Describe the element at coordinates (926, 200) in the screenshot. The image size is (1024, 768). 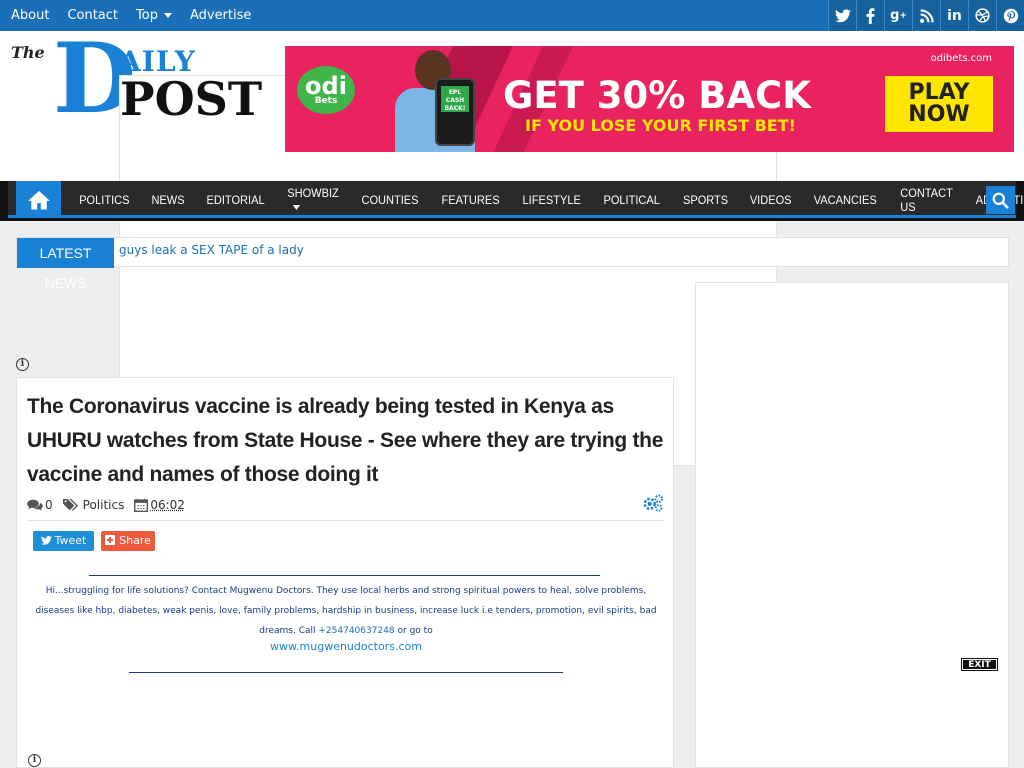
I see `nav-item-contact-us: CONTACT US` at that location.